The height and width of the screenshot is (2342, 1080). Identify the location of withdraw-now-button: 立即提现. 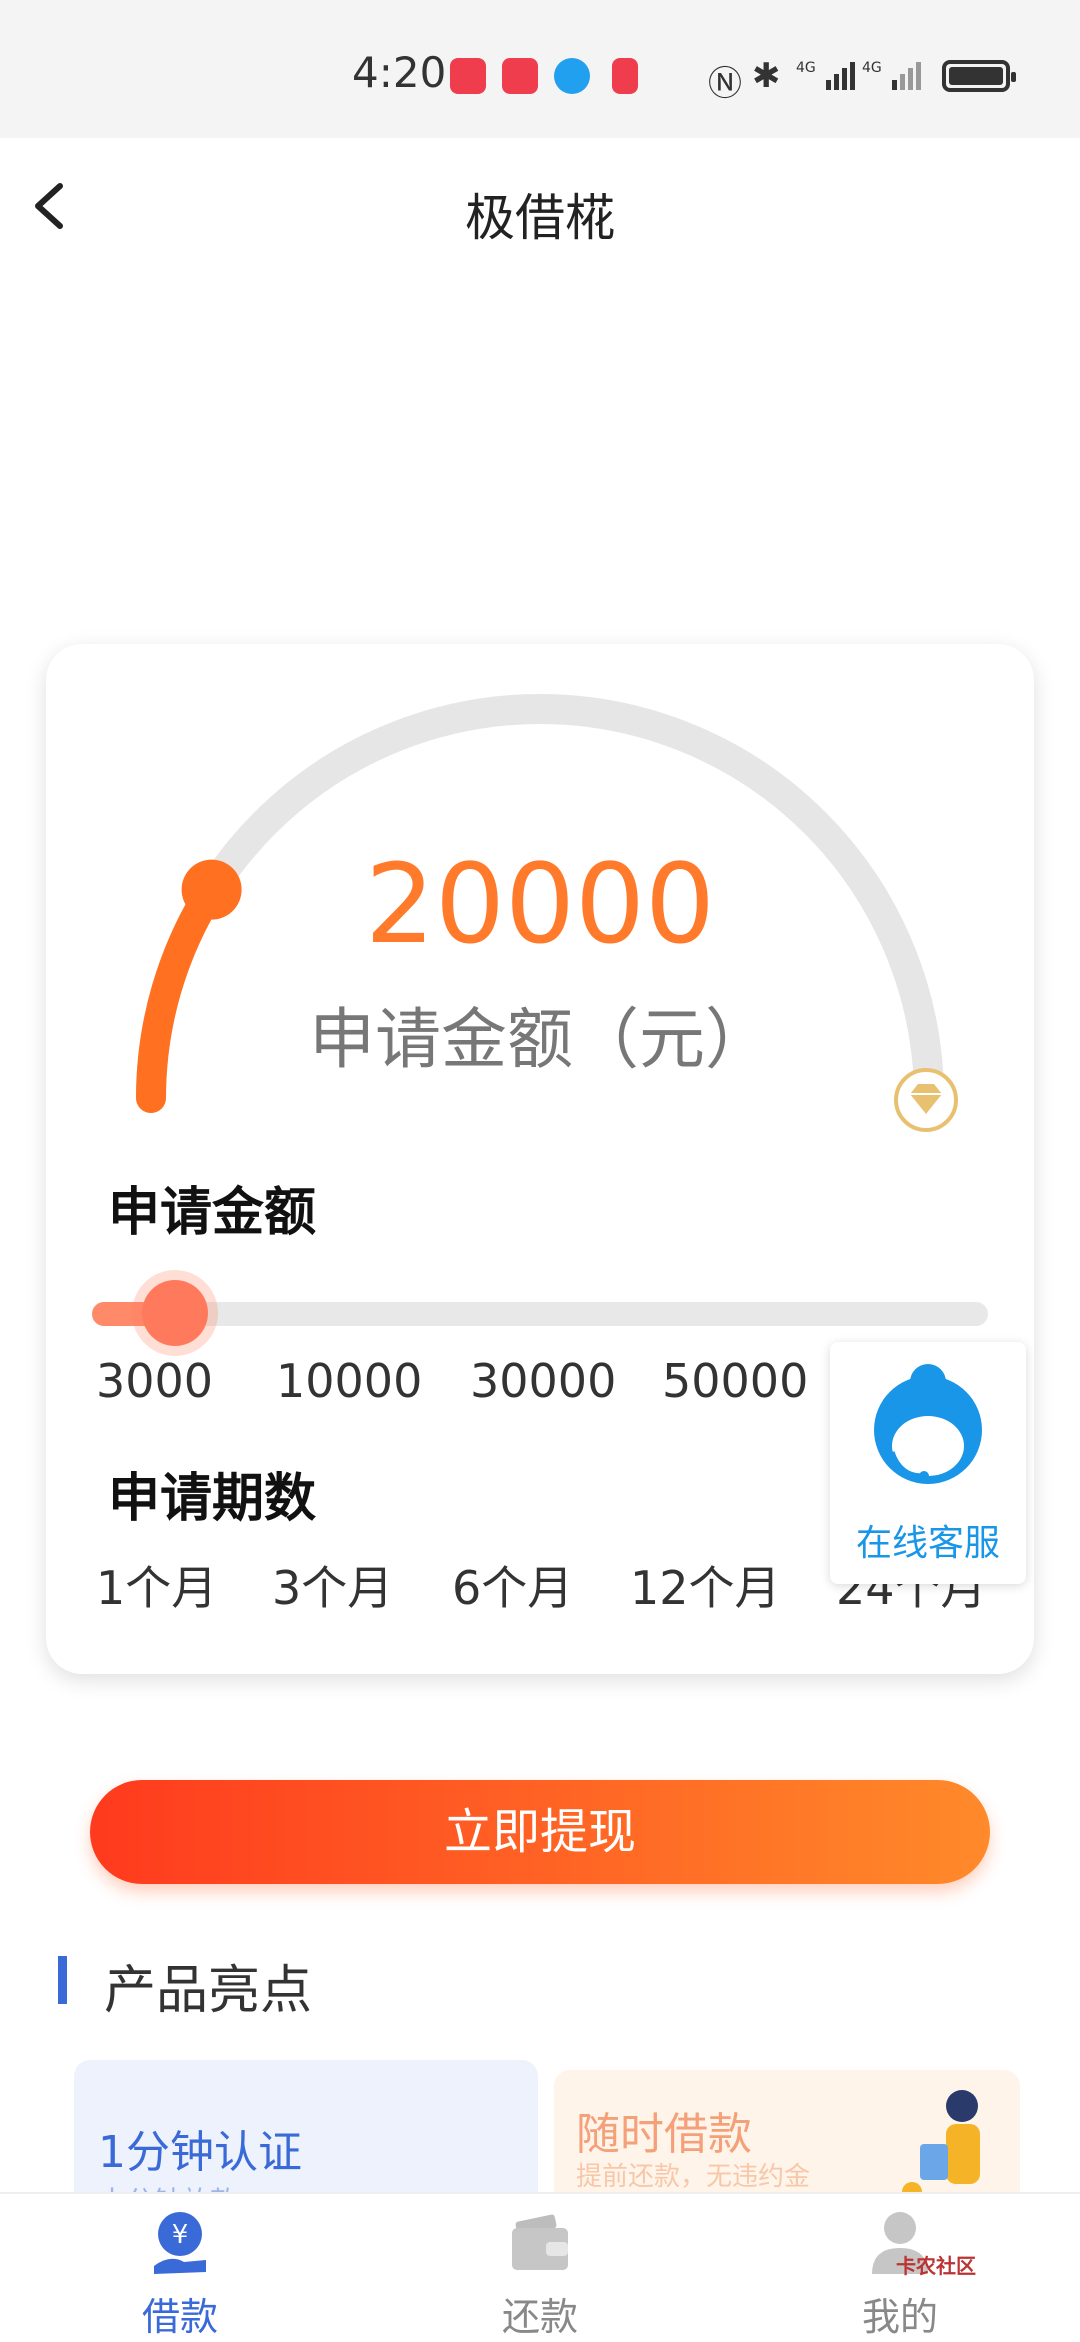
(540, 1832).